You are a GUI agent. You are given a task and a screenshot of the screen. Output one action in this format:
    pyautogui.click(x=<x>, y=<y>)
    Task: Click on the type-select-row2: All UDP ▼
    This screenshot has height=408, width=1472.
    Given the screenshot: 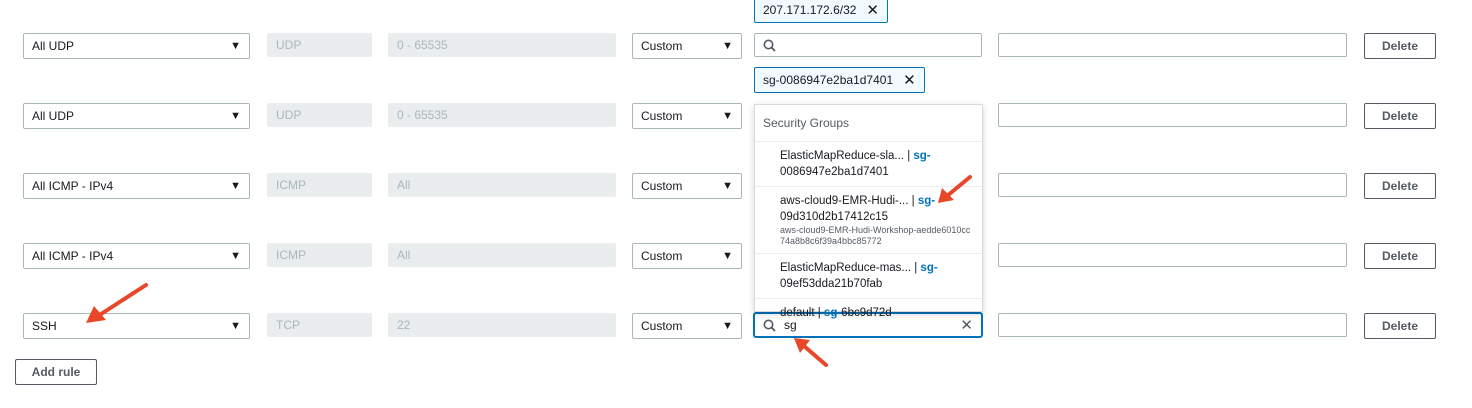 What is the action you would take?
    pyautogui.click(x=136, y=116)
    